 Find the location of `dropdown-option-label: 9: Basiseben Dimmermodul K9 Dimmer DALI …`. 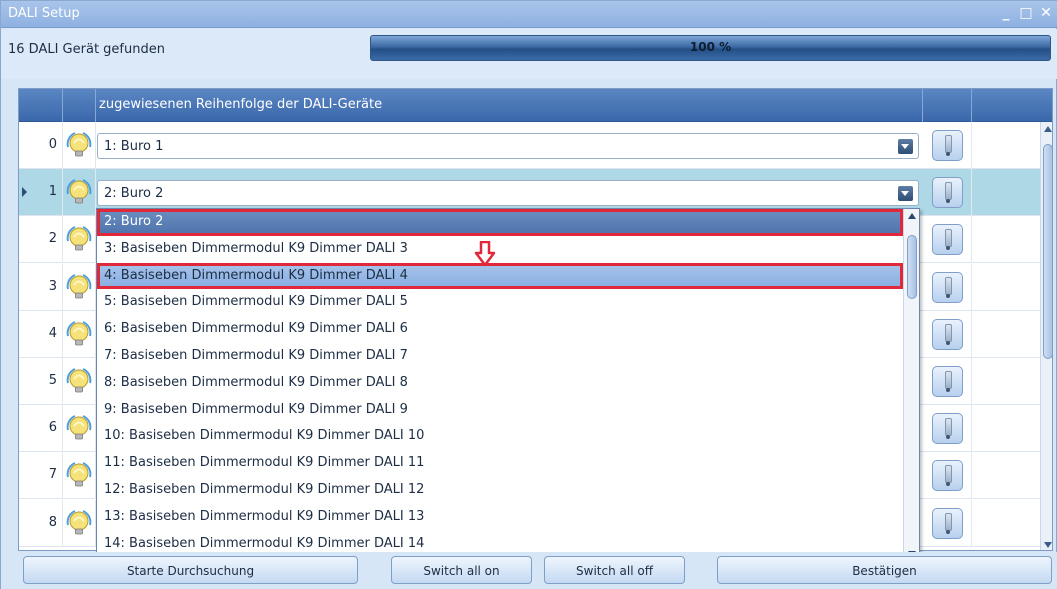

dropdown-option-label: 9: Basiseben Dimmermodul K9 Dimmer DALI … is located at coordinates (256, 409).